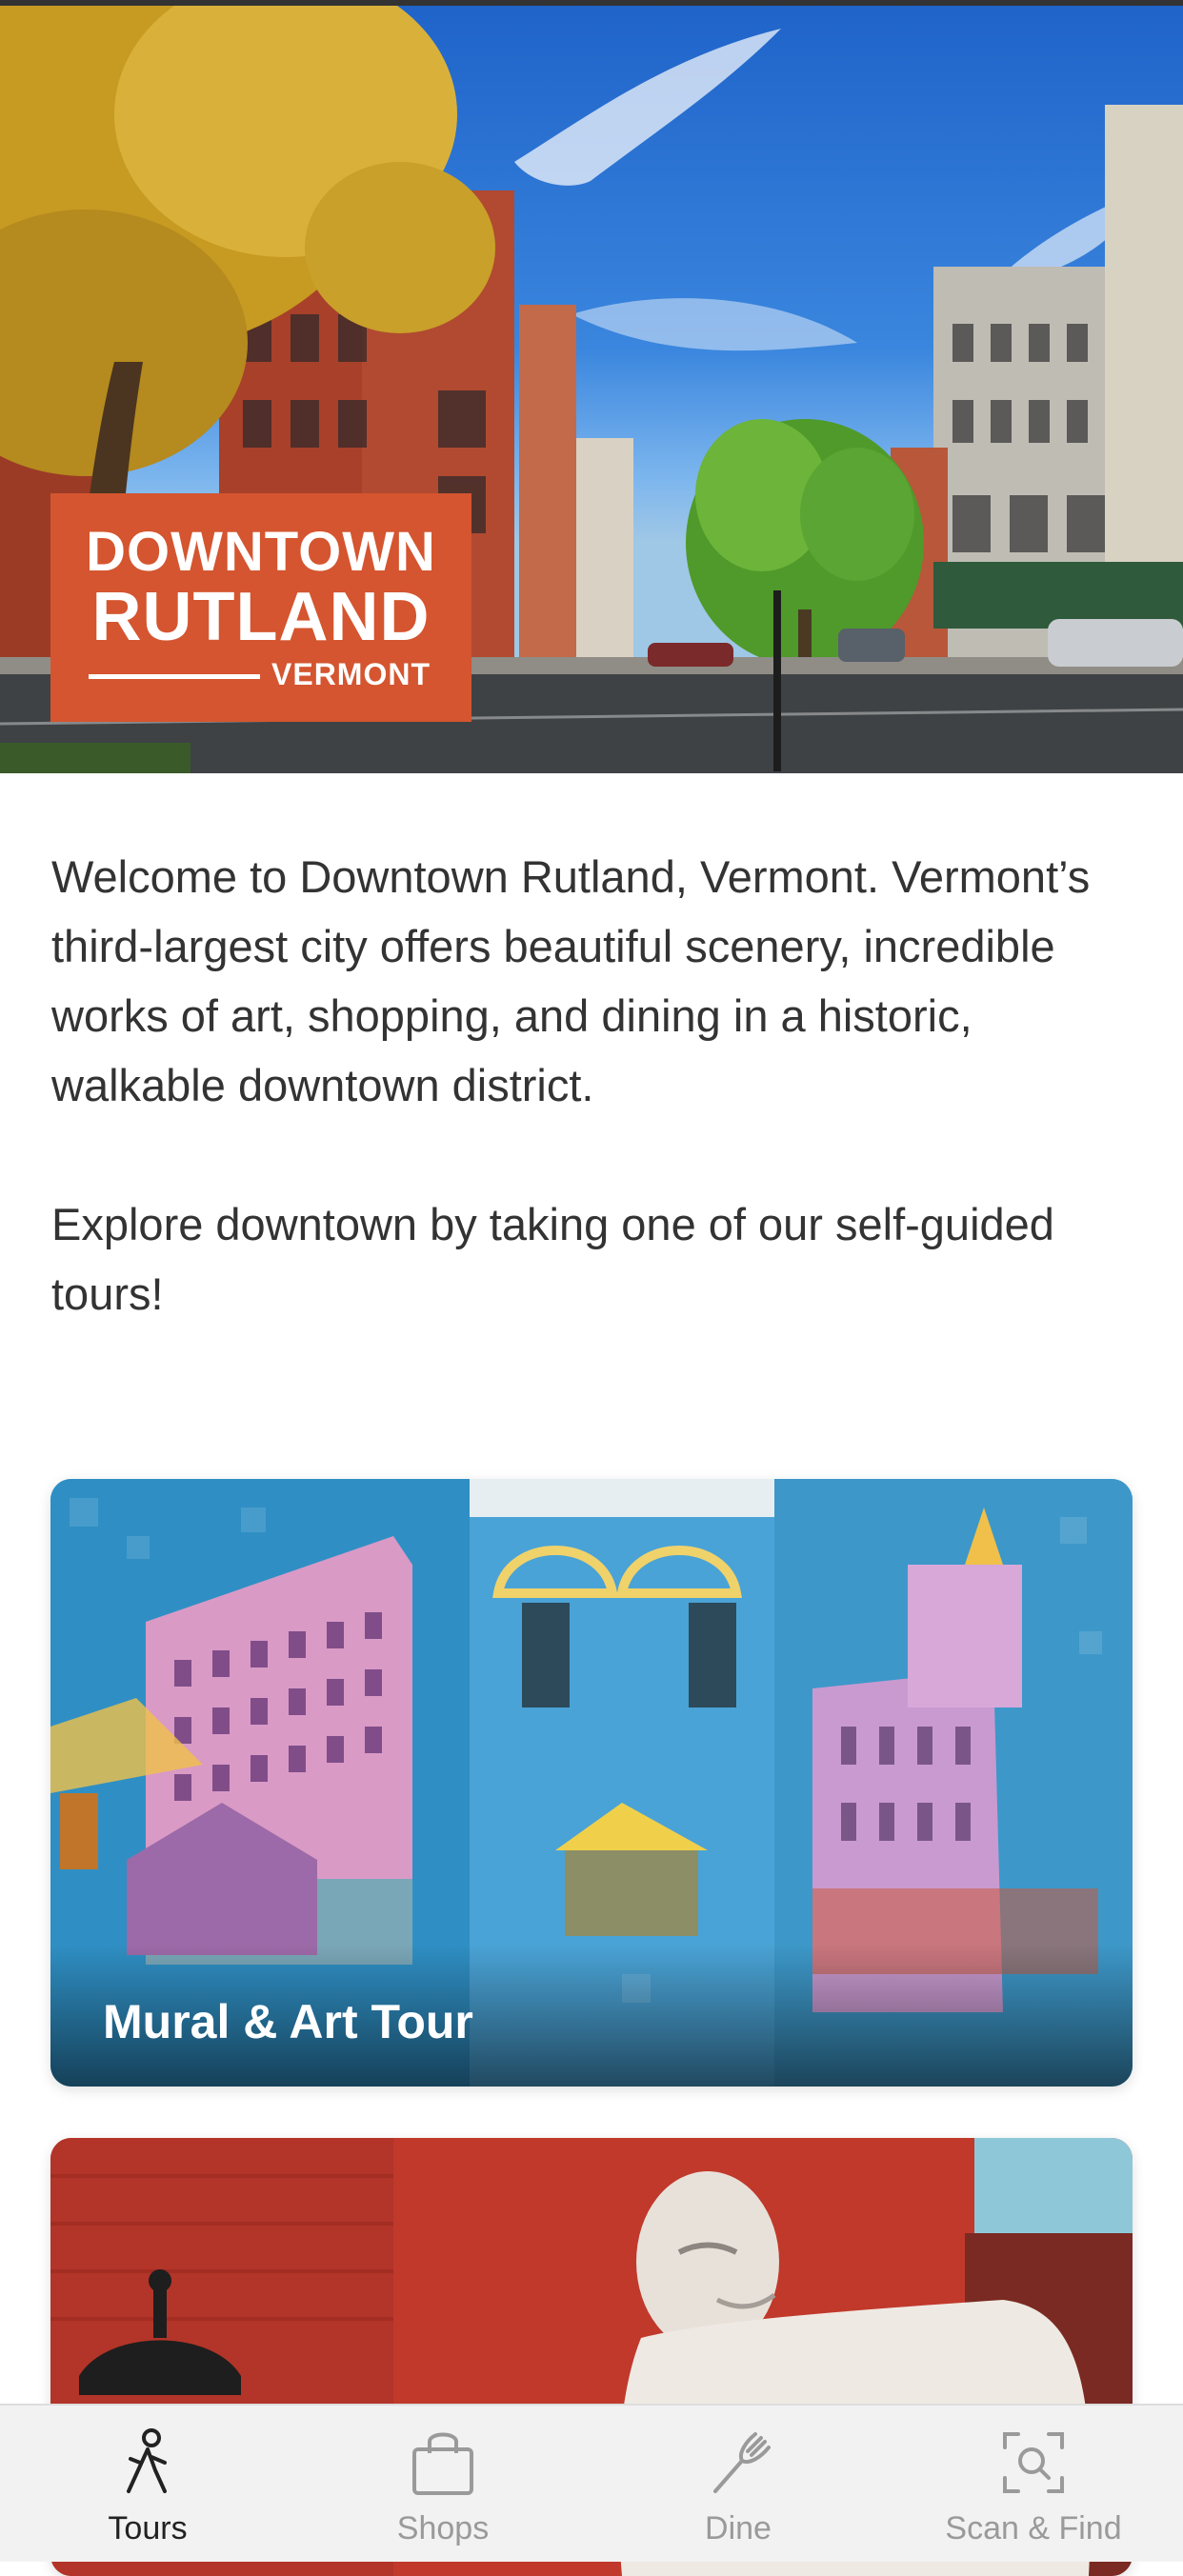 This screenshot has width=1183, height=2576. I want to click on tab-tours: Tours, so click(148, 2484).